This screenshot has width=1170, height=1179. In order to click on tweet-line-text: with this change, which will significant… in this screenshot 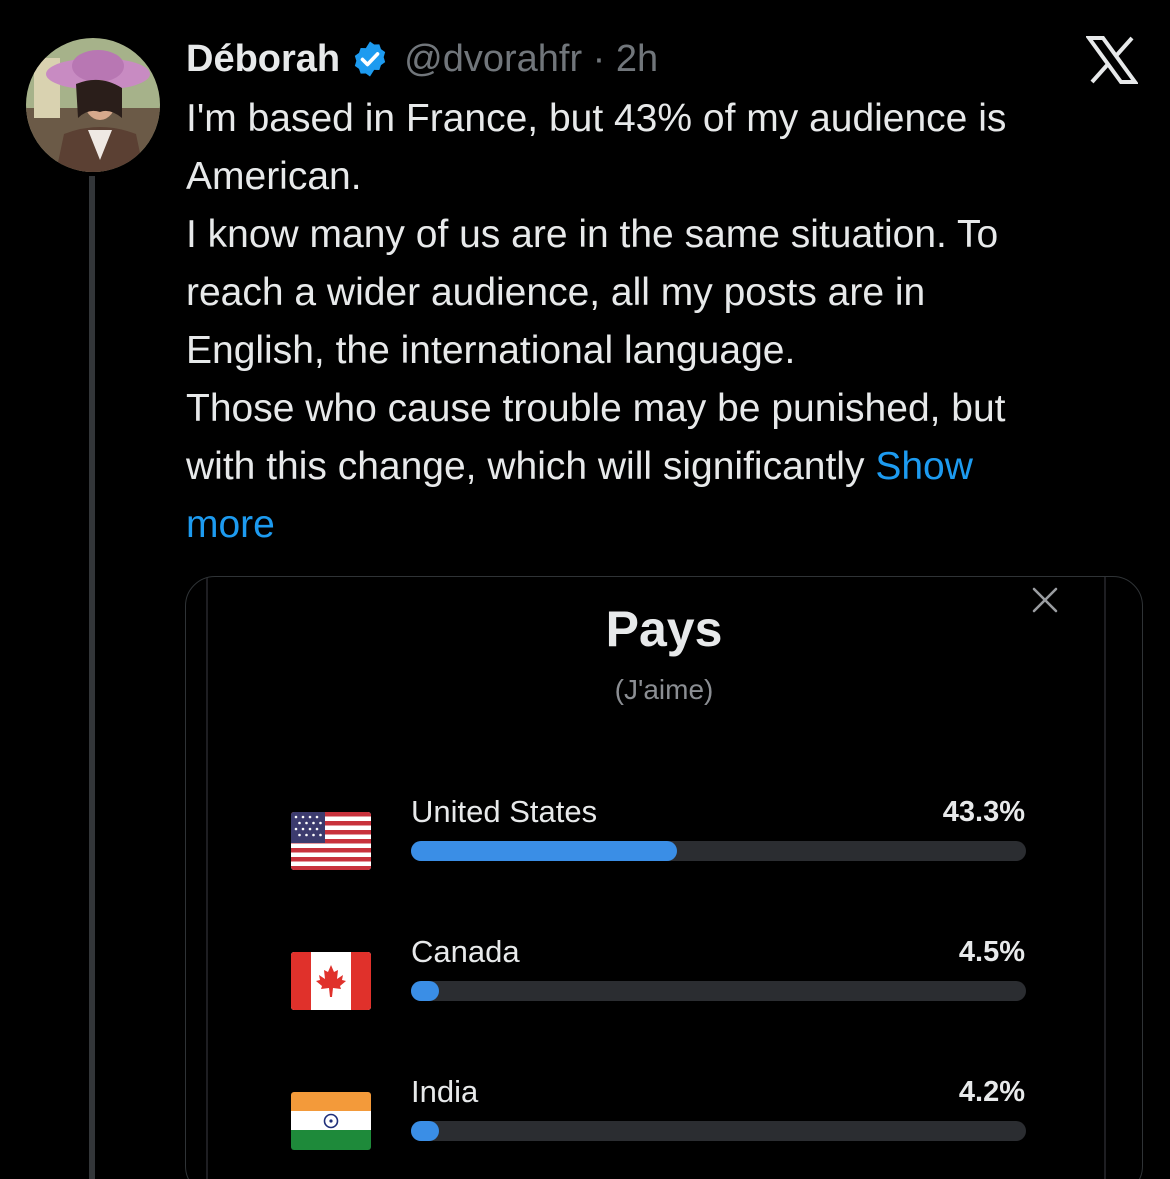, I will do `click(531, 466)`.